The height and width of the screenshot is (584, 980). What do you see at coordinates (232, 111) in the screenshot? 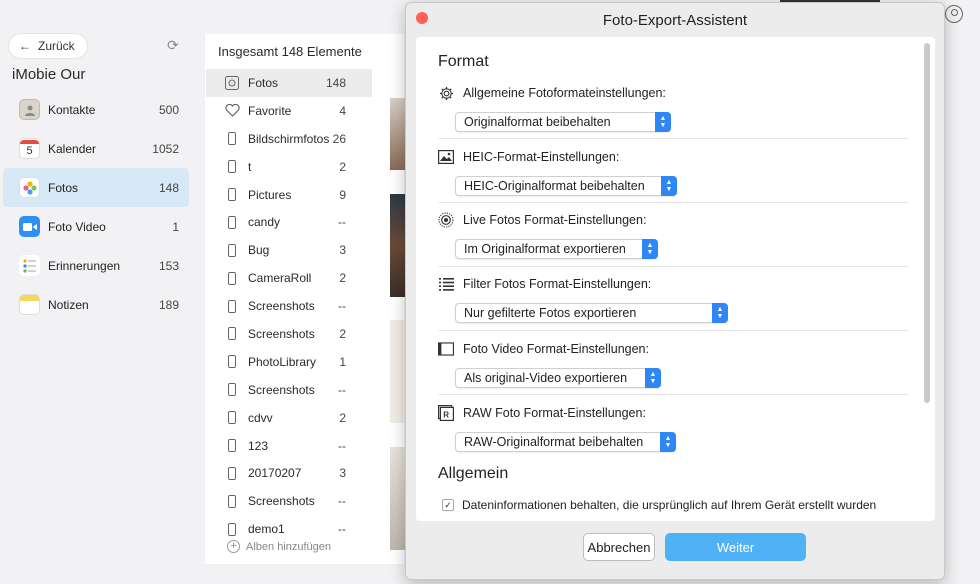
I see `heart-icon` at bounding box center [232, 111].